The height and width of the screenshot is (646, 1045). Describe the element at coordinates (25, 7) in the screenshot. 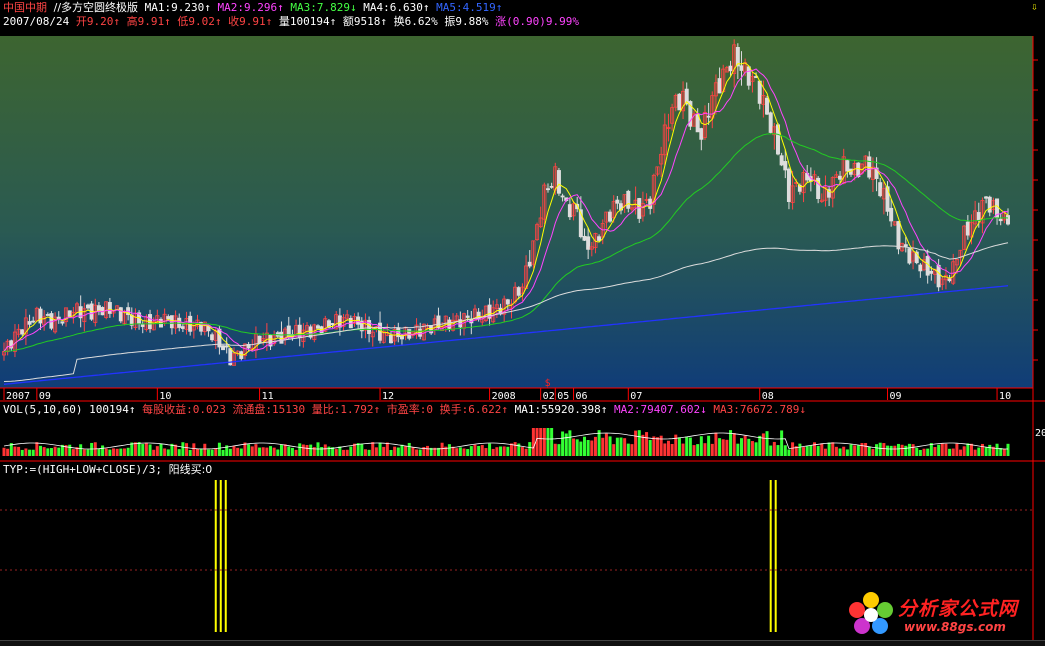

I see `stock-name: 中国中期` at that location.